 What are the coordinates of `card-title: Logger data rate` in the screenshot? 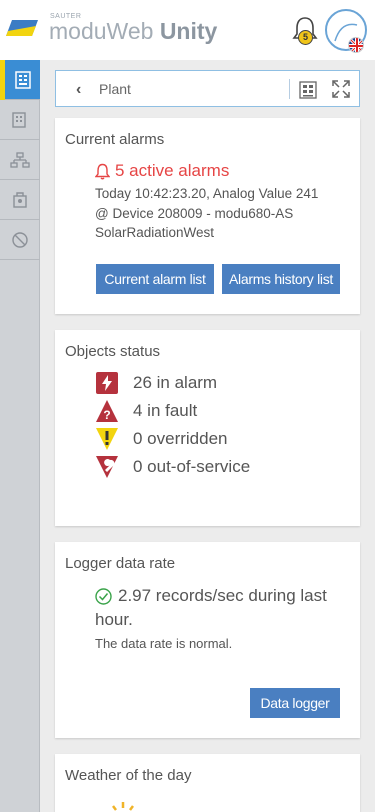 It's located at (120, 563).